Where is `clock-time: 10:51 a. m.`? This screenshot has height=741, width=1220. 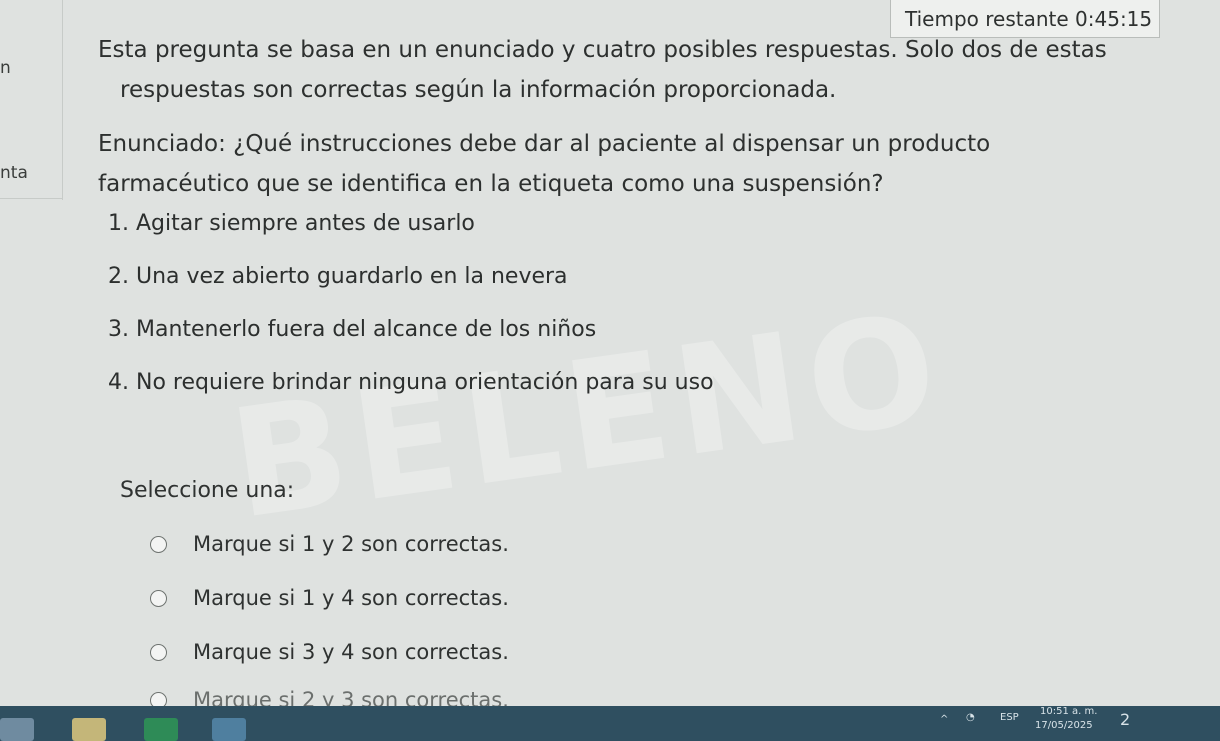 clock-time: 10:51 a. m. is located at coordinates (1068, 711).